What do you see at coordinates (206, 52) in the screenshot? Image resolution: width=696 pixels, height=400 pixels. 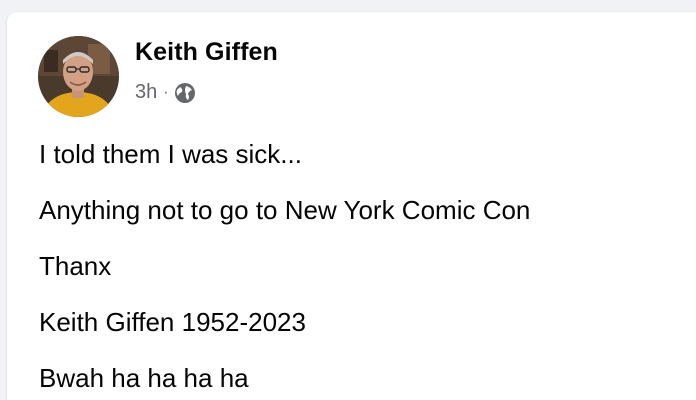 I see `author-name-link: Keith Giffen` at bounding box center [206, 52].